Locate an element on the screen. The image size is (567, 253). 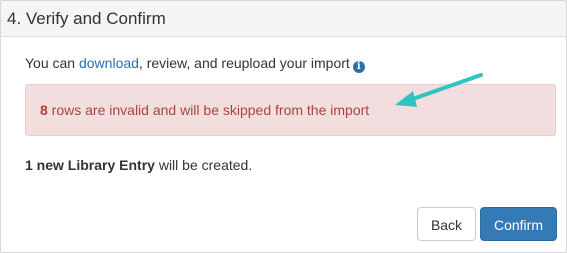
info-circle-icon: i is located at coordinates (358, 67).